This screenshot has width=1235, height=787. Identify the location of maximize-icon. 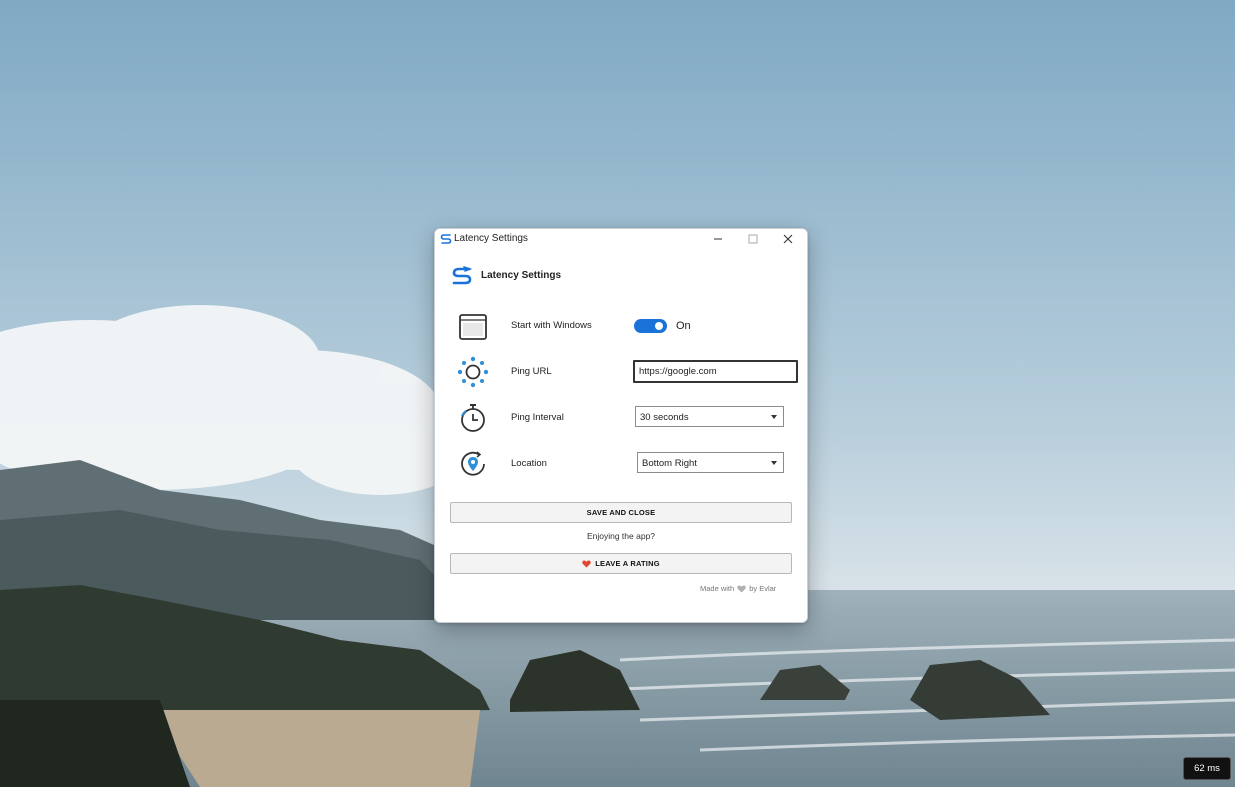
(753, 239).